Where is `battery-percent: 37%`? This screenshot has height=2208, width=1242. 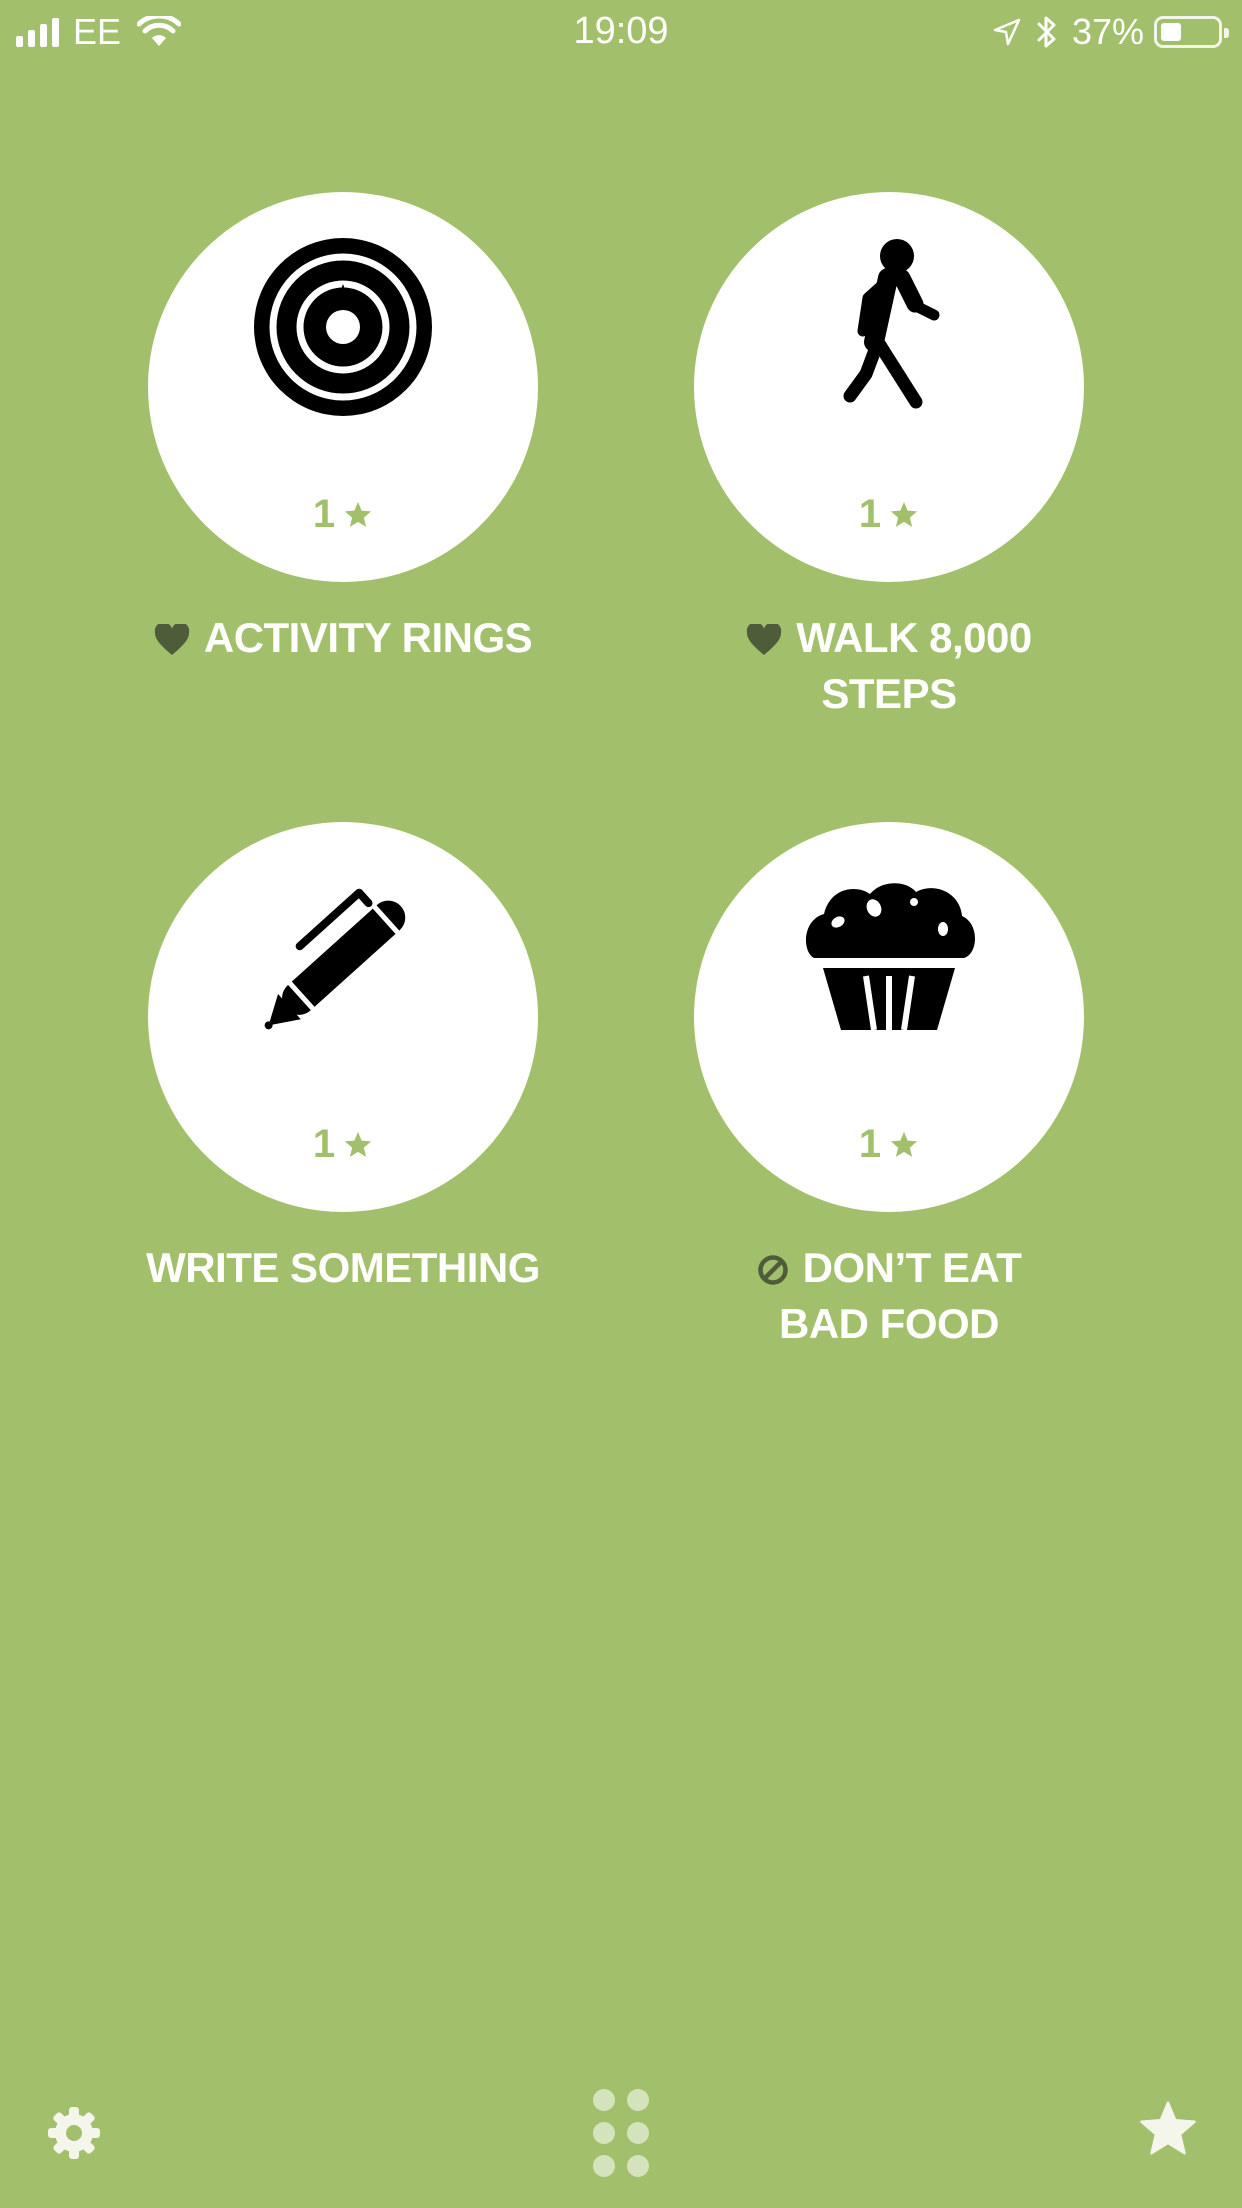 battery-percent: 37% is located at coordinates (1107, 31).